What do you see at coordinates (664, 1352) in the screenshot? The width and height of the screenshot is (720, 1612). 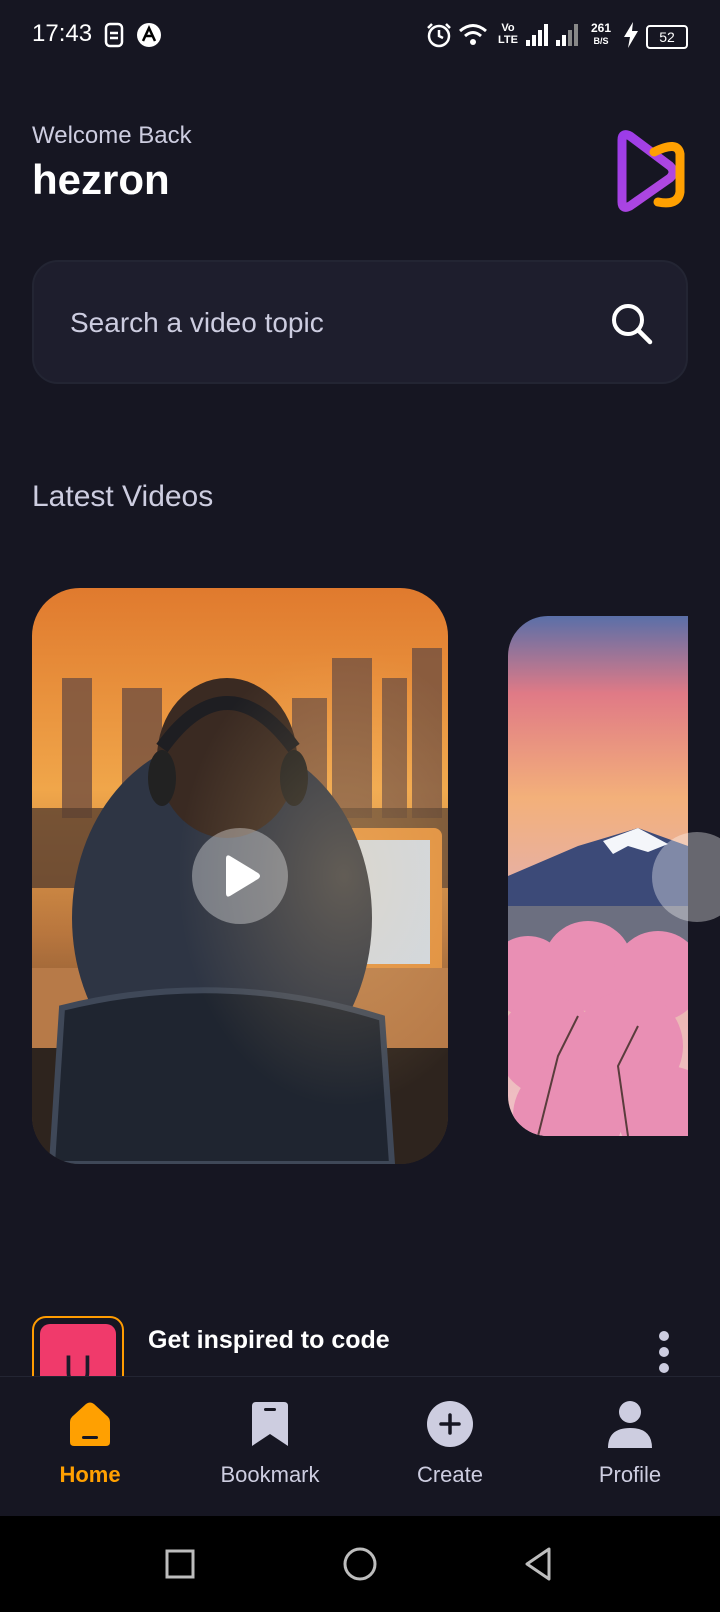 I see `more-options-icon` at bounding box center [664, 1352].